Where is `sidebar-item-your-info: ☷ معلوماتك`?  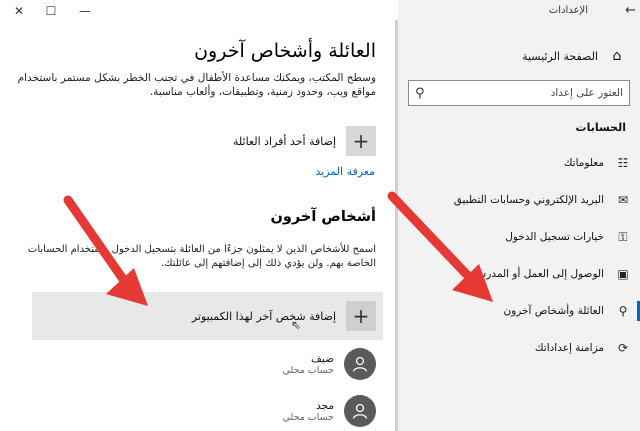
sidebar-item-your-info: ☷ معلوماتك is located at coordinates (519, 163).